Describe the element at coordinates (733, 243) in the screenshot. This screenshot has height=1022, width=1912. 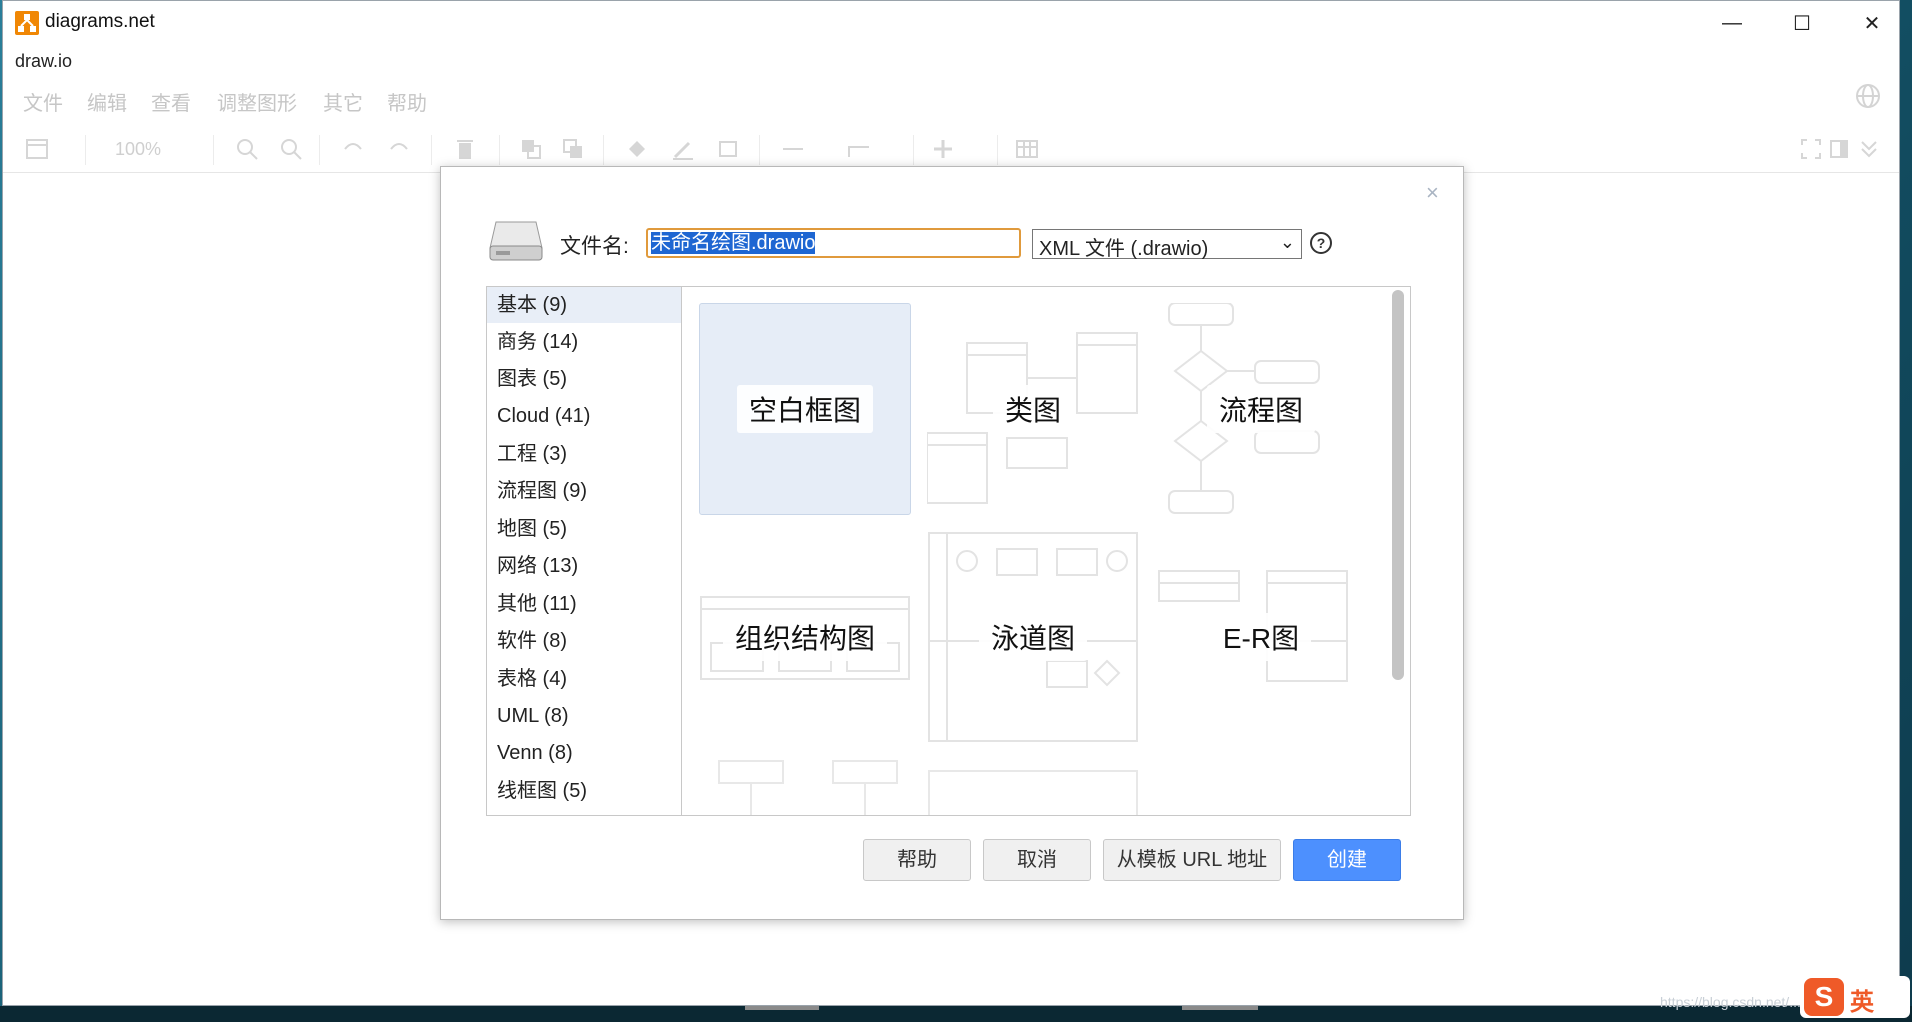
I see `filename-selected-text: 未命名绘图.drawio` at that location.